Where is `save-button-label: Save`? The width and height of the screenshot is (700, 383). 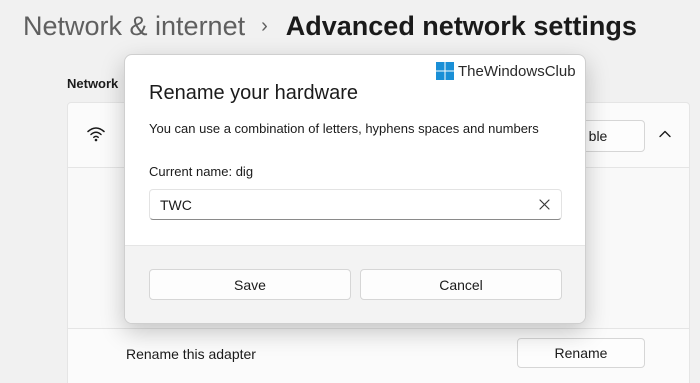 save-button-label: Save is located at coordinates (250, 284).